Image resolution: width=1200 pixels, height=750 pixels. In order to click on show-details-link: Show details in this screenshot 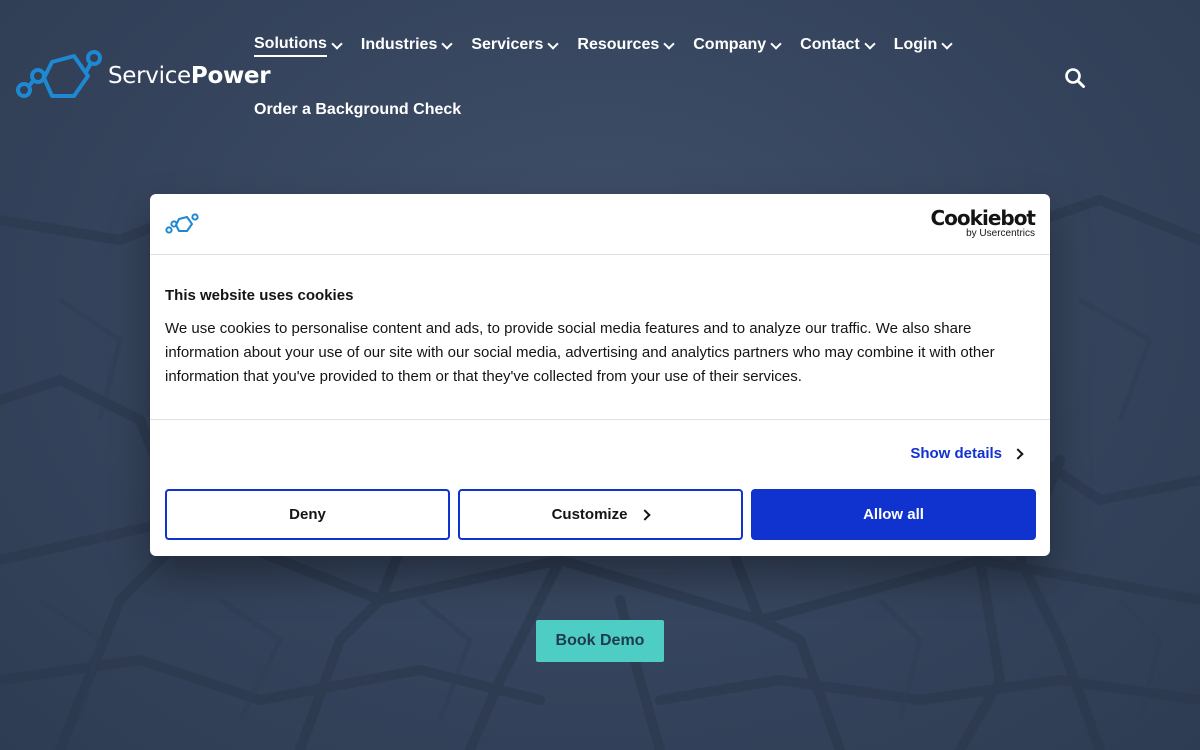, I will do `click(967, 453)`.